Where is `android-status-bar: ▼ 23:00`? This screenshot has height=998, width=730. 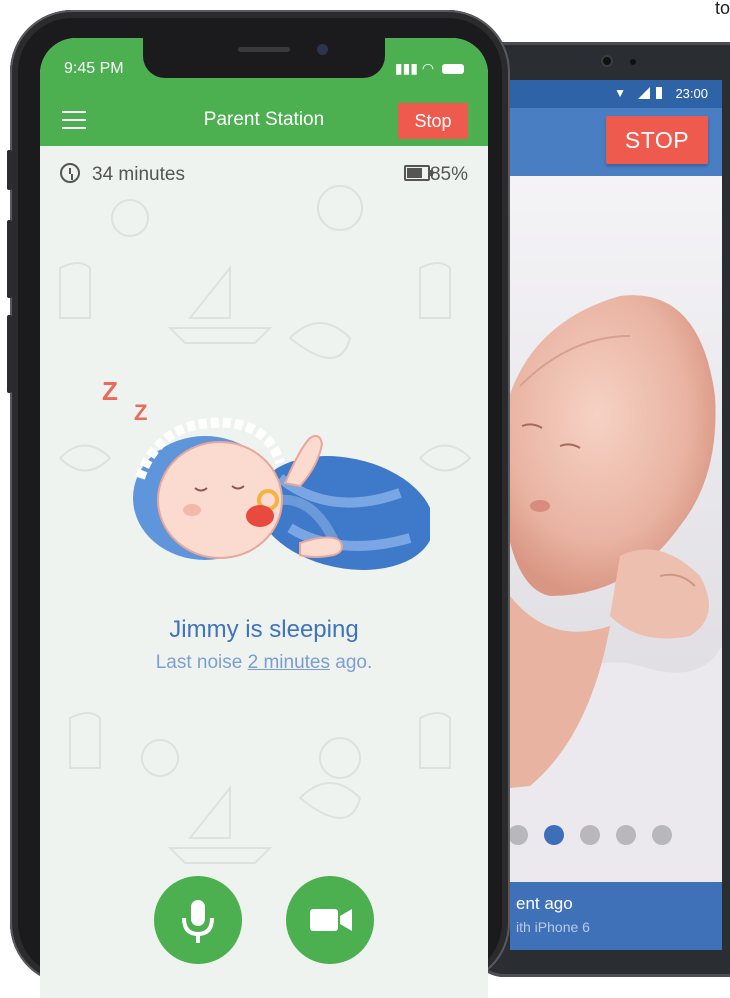
android-status-bar: ▼ 23:00 is located at coordinates (616, 94).